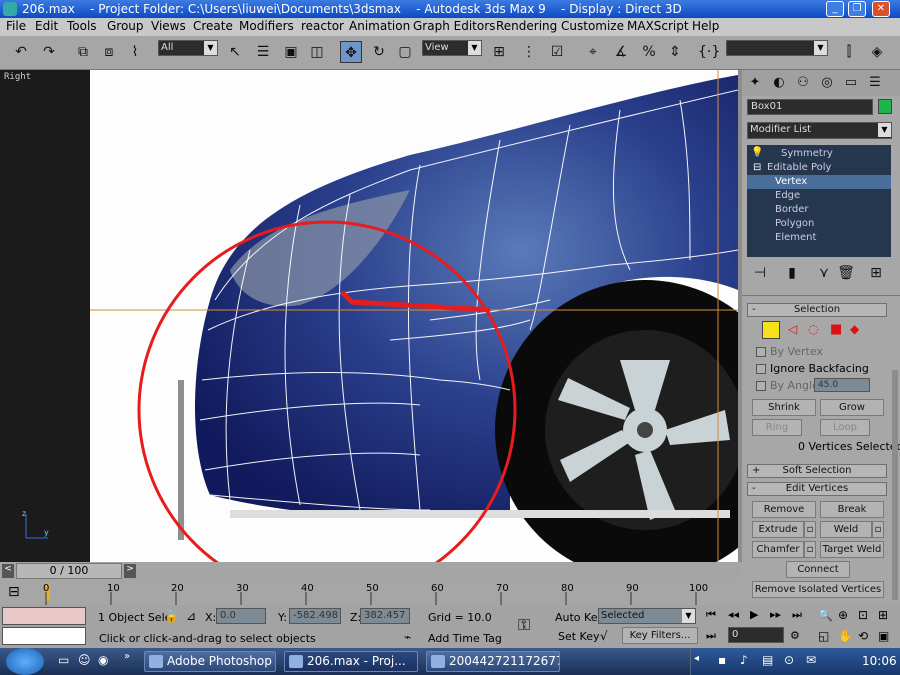 This screenshot has width=900, height=675. I want to click on remove-isolated-vertices-button: Remove Isolated Vertices, so click(818, 589).